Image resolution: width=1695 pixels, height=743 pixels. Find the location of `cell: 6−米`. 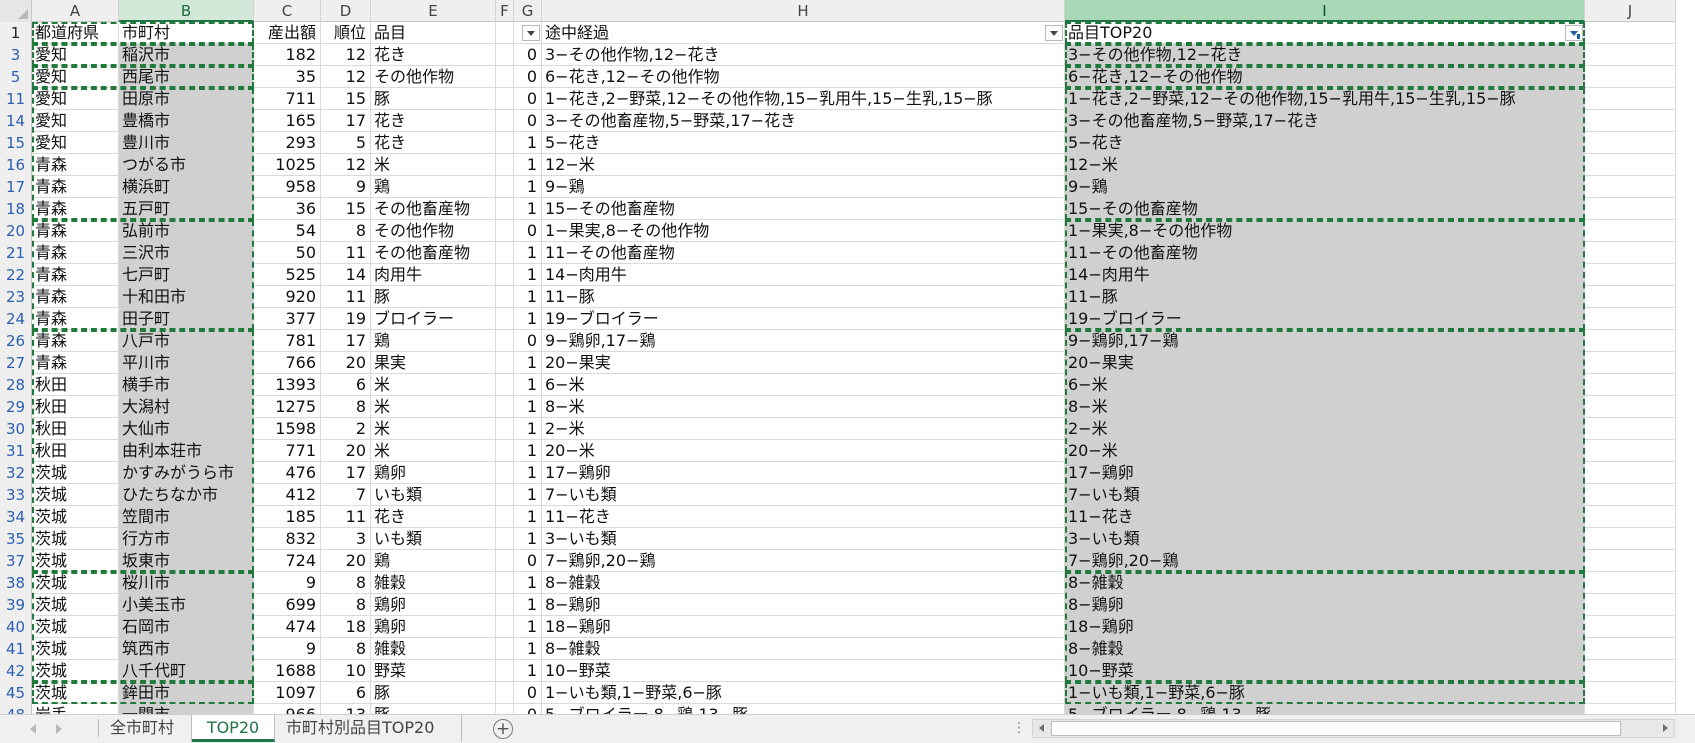

cell: 6−米 is located at coordinates (1325, 385).